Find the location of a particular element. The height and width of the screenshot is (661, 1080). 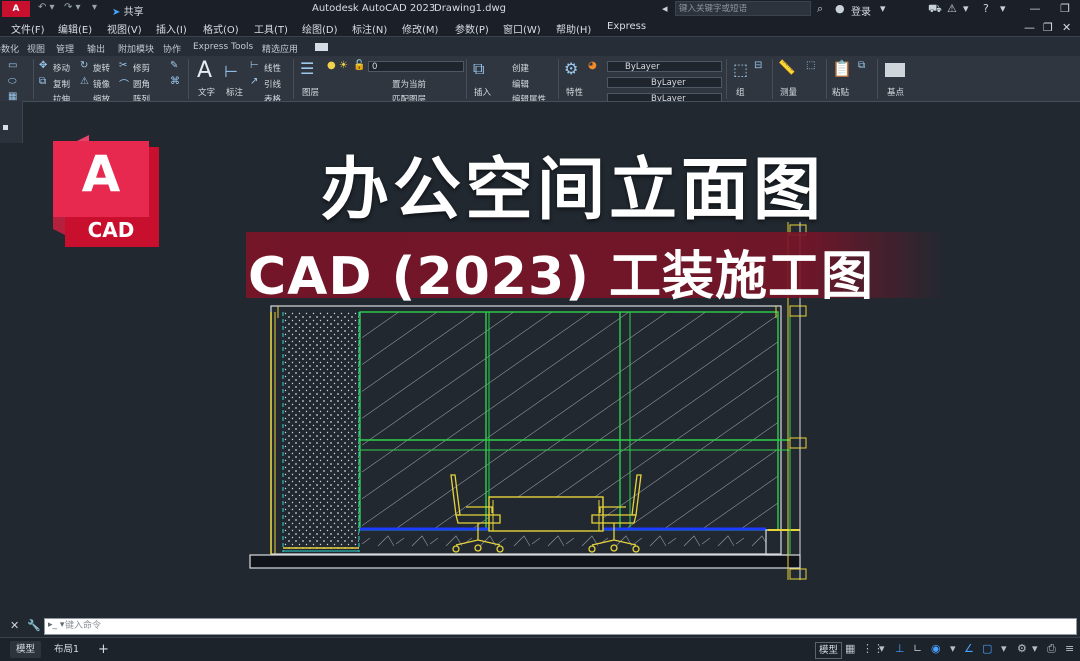

color-dropdown: ByLayer is located at coordinates (664, 66).